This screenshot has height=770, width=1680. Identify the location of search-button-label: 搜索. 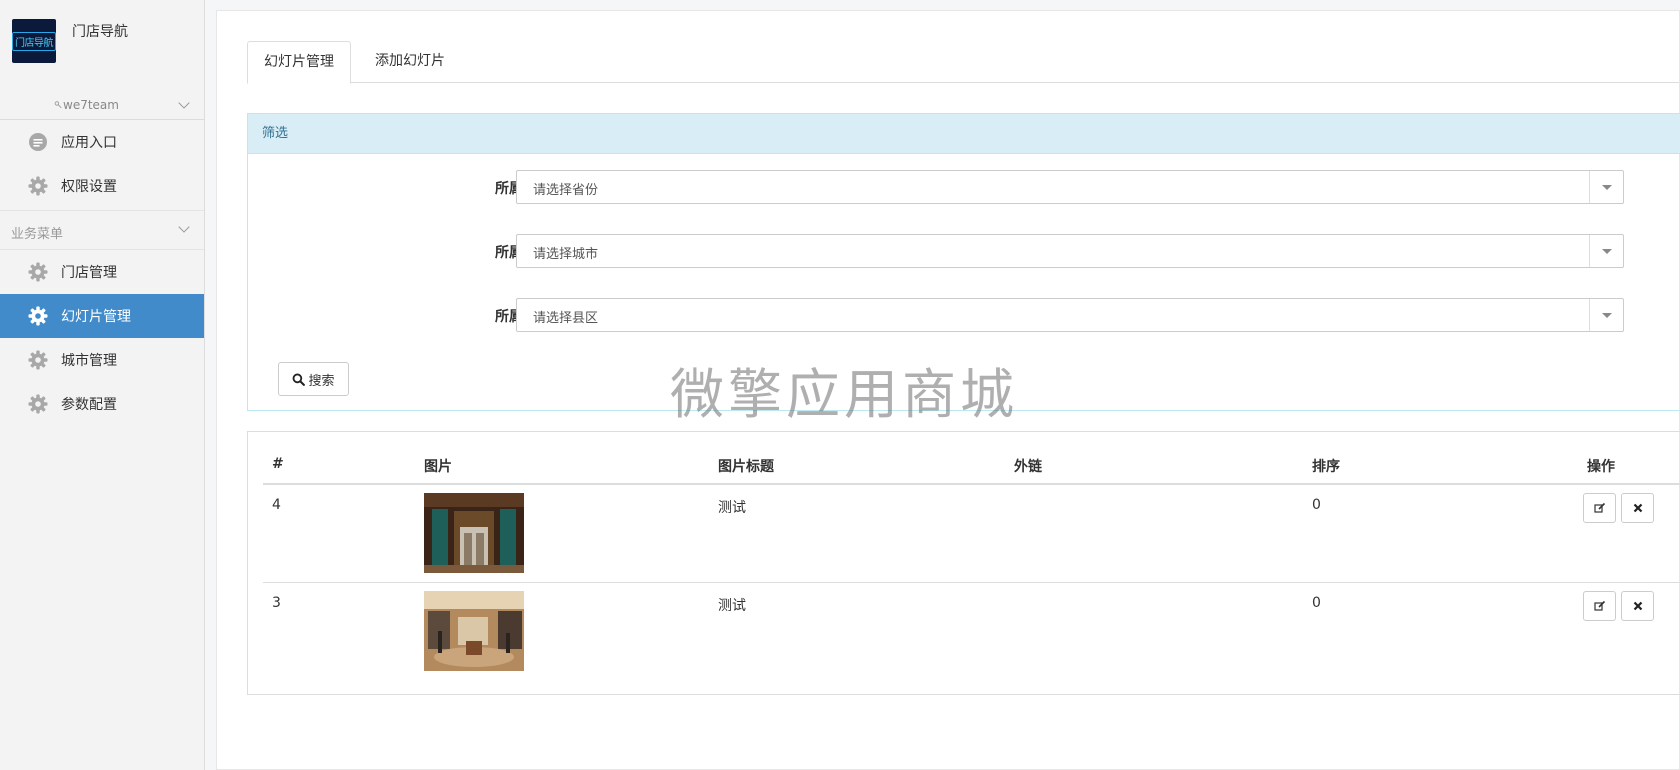
(321, 381).